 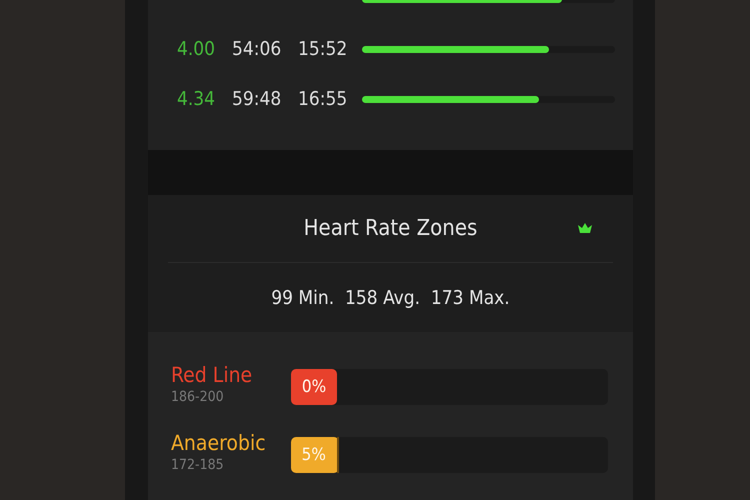 I want to click on zone-percent: 5%, so click(x=313, y=455).